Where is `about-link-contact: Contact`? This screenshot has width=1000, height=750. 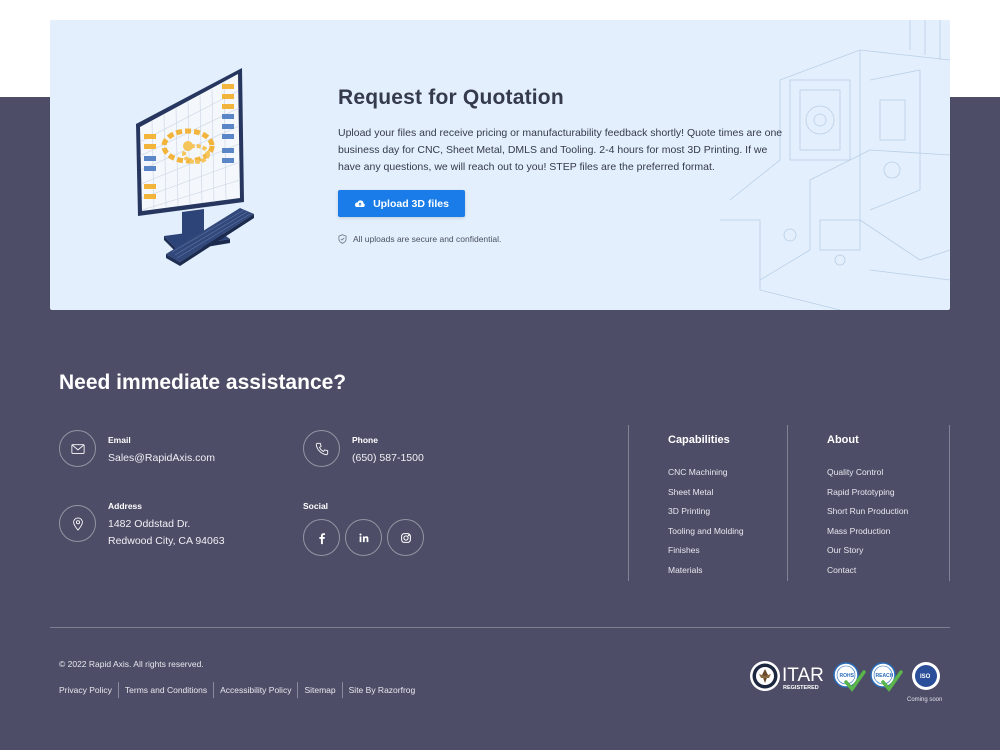 about-link-contact: Contact is located at coordinates (841, 570).